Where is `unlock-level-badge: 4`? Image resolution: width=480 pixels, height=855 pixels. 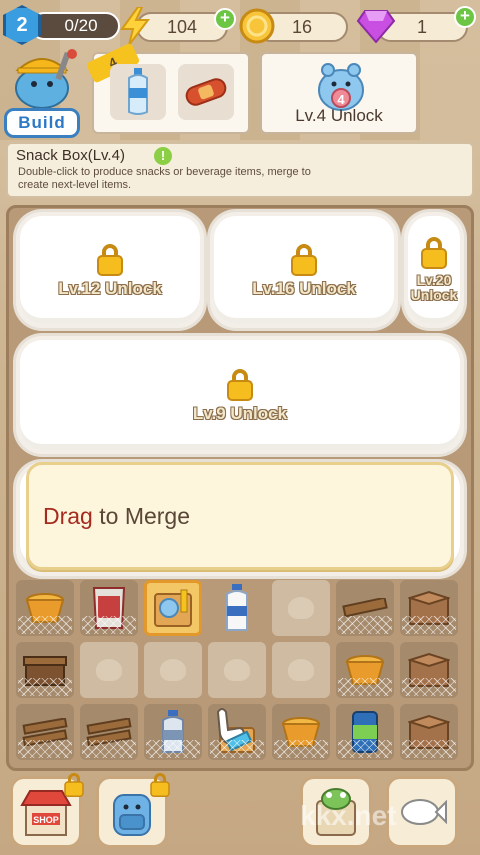 unlock-level-badge: 4 is located at coordinates (341, 99).